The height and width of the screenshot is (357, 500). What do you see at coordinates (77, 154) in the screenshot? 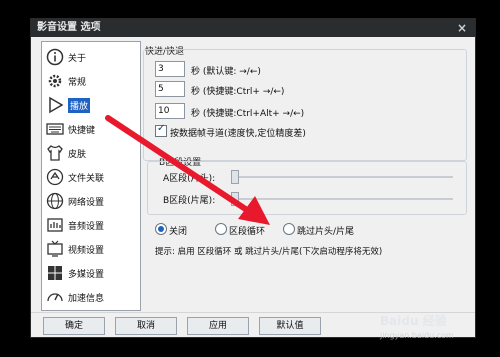
I see `sidebar-item-label: 皮肤` at bounding box center [77, 154].